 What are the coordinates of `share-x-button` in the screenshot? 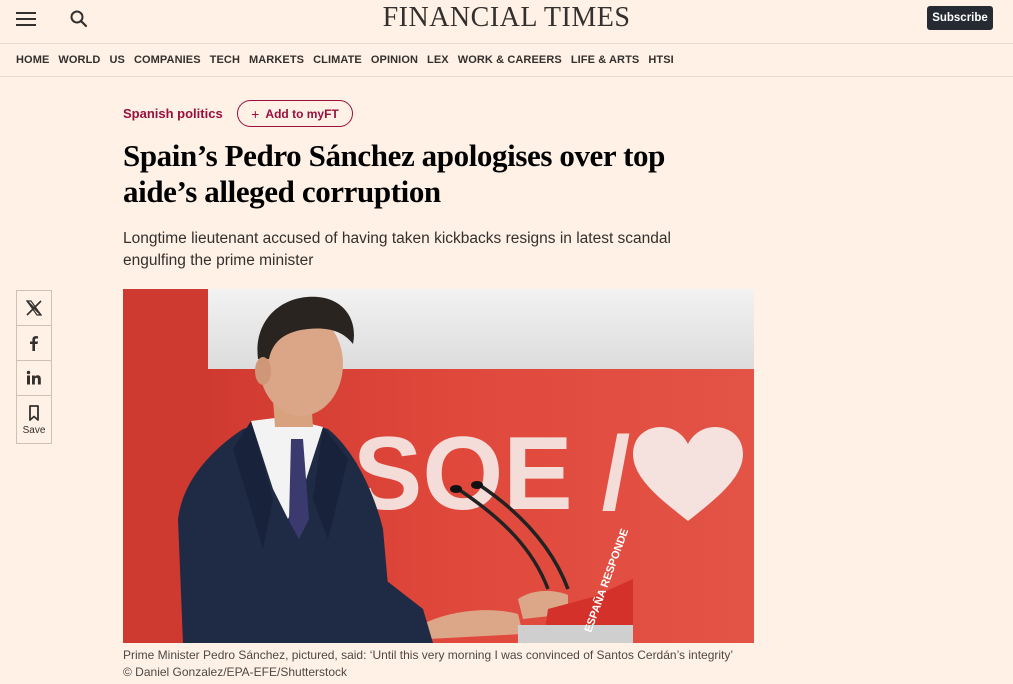 It's located at (34, 307).